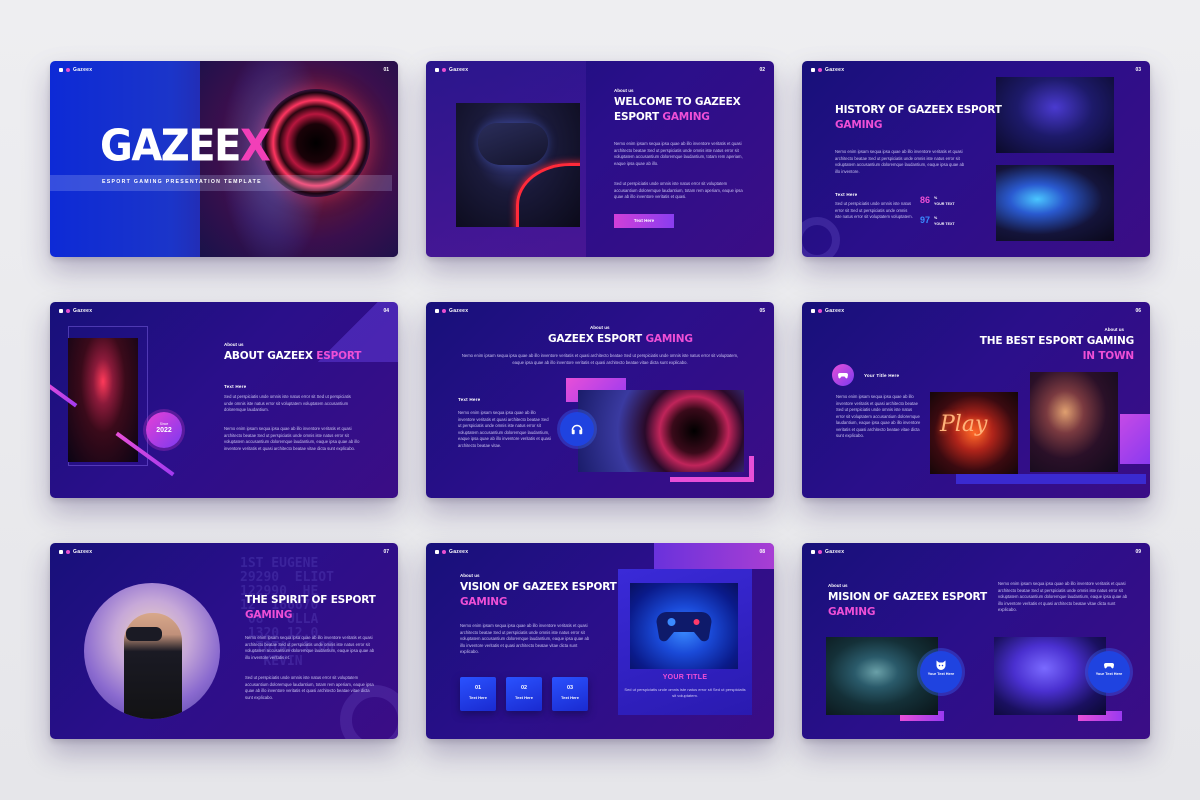 Image resolution: width=1200 pixels, height=800 pixels. Describe the element at coordinates (577, 429) in the screenshot. I see `headphones-icon-badge` at that location.